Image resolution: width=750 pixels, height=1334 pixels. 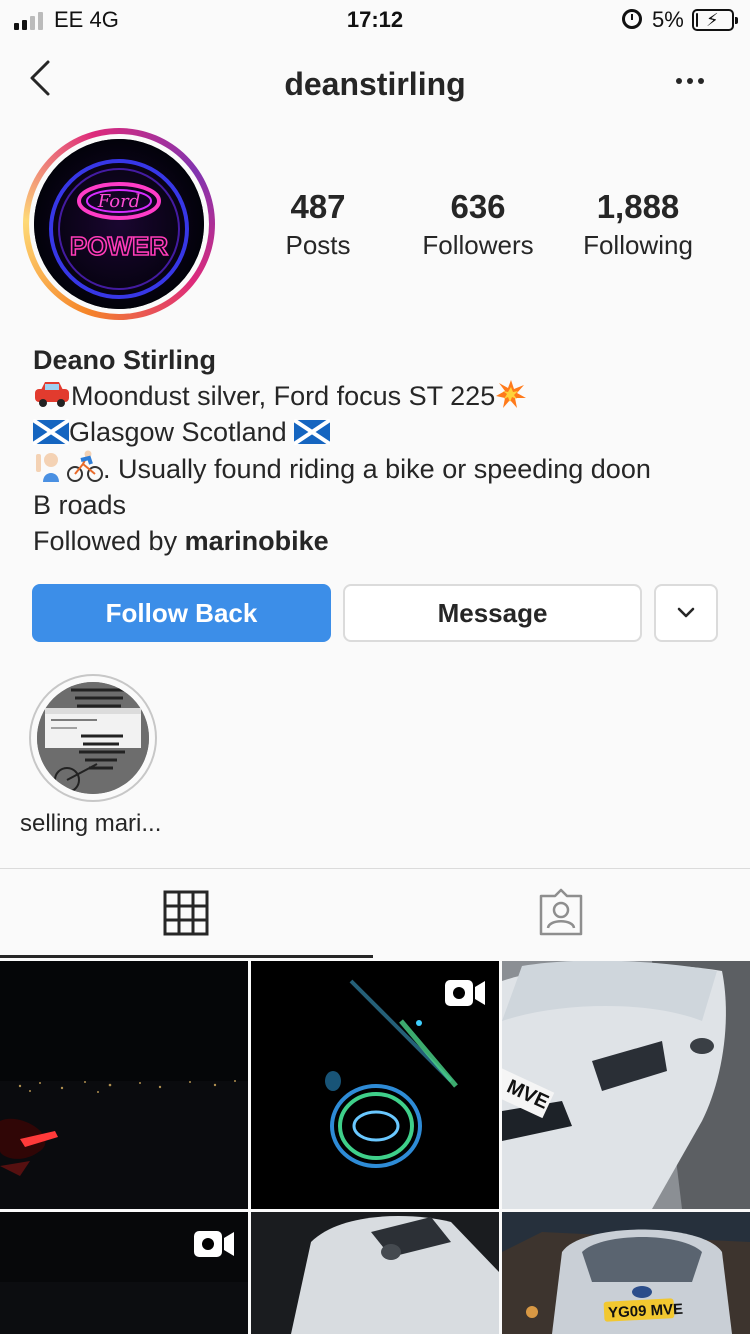 What do you see at coordinates (119, 246) in the screenshot?
I see `svg-text: POWER` at bounding box center [119, 246].